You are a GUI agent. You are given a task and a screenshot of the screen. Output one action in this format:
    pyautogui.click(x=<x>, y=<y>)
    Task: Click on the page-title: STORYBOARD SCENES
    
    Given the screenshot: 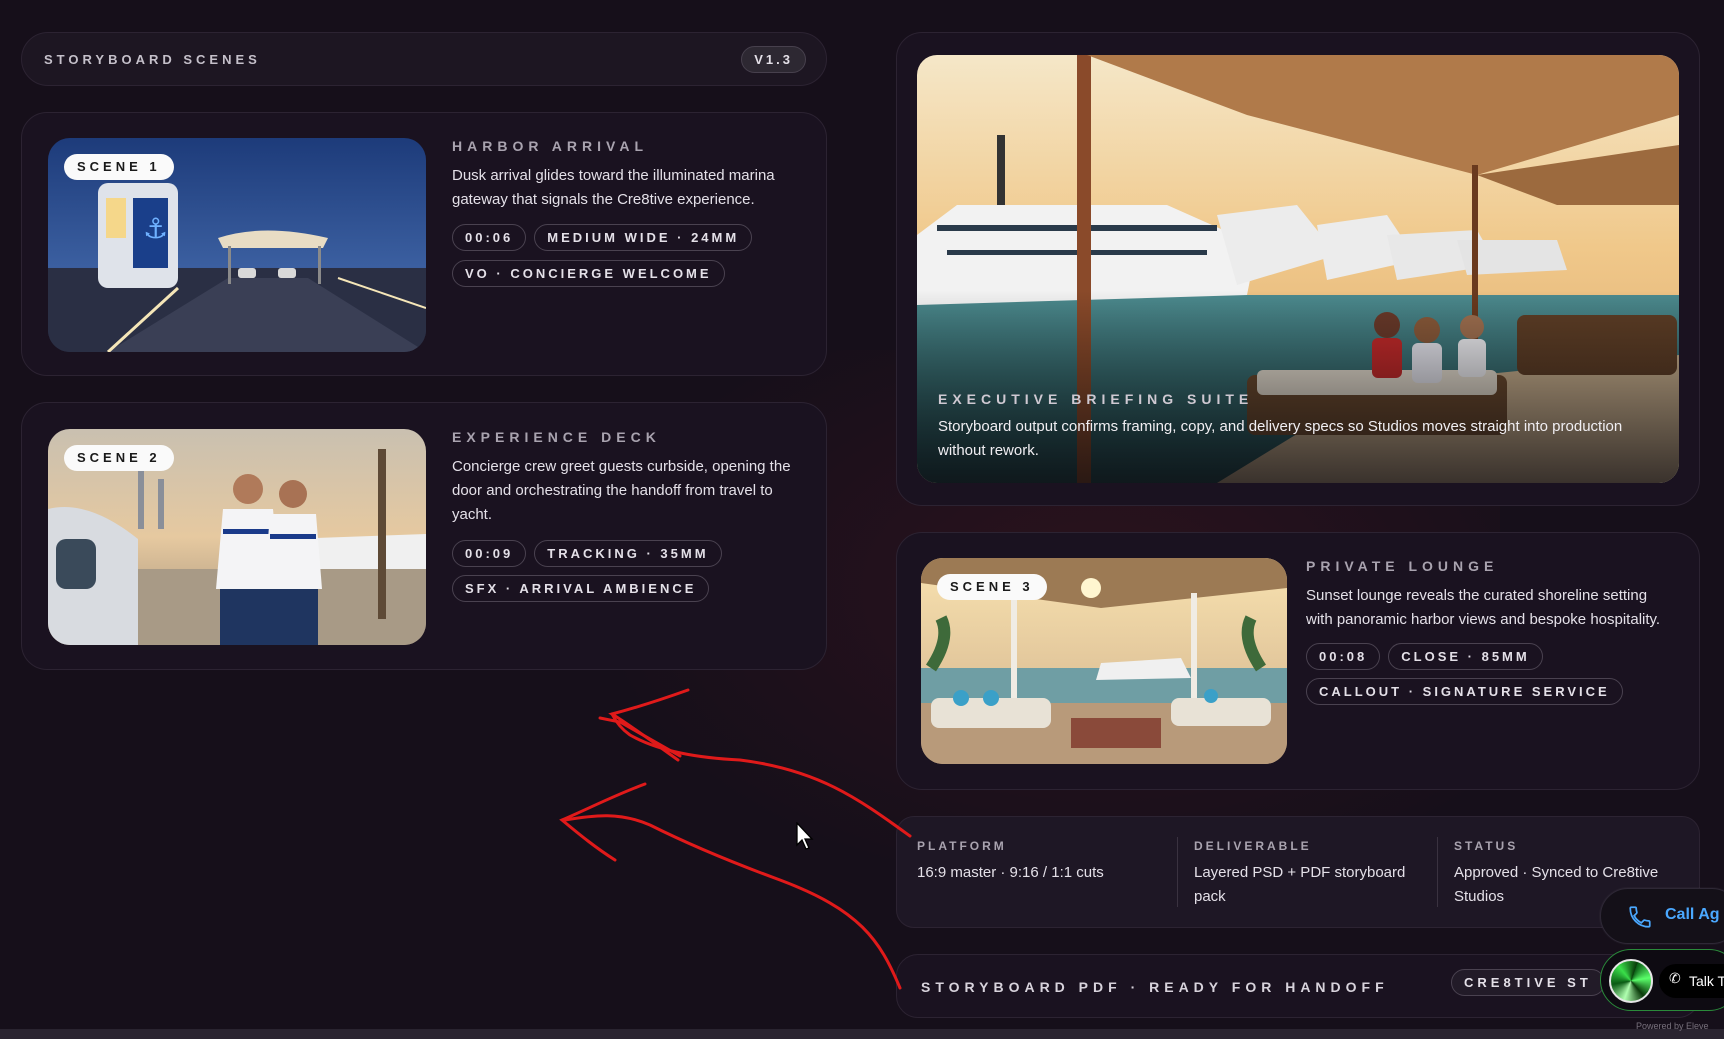 What is the action you would take?
    pyautogui.click(x=152, y=59)
    